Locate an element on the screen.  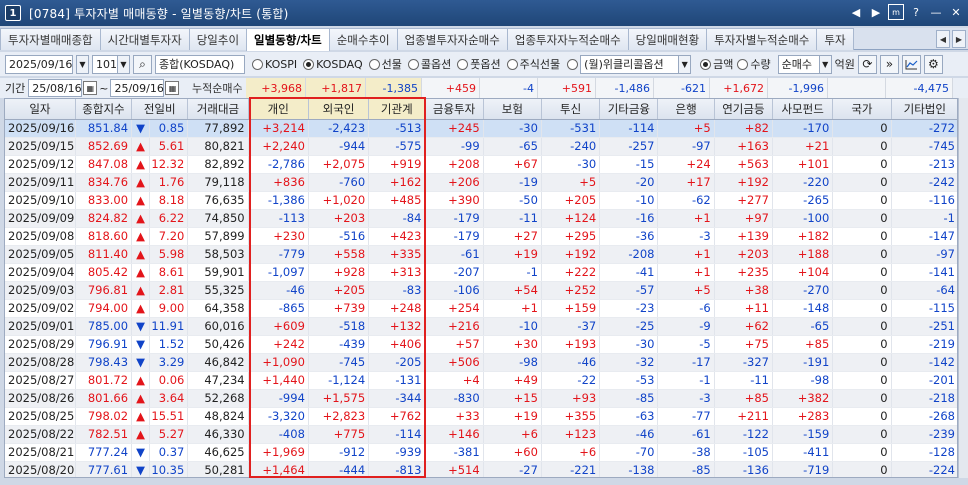
cell-net-buy: -779 is located at coordinates (278, 254).